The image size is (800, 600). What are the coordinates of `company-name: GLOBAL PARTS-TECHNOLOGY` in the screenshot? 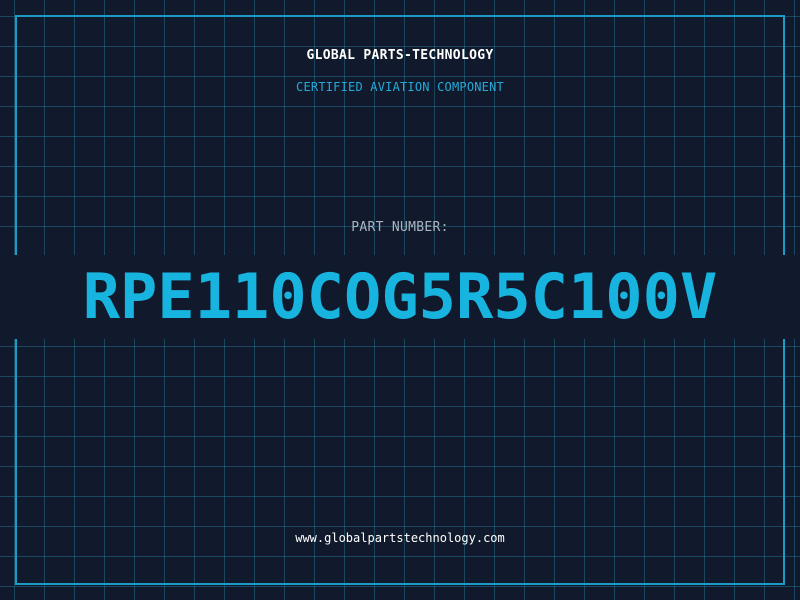 It's located at (400, 55).